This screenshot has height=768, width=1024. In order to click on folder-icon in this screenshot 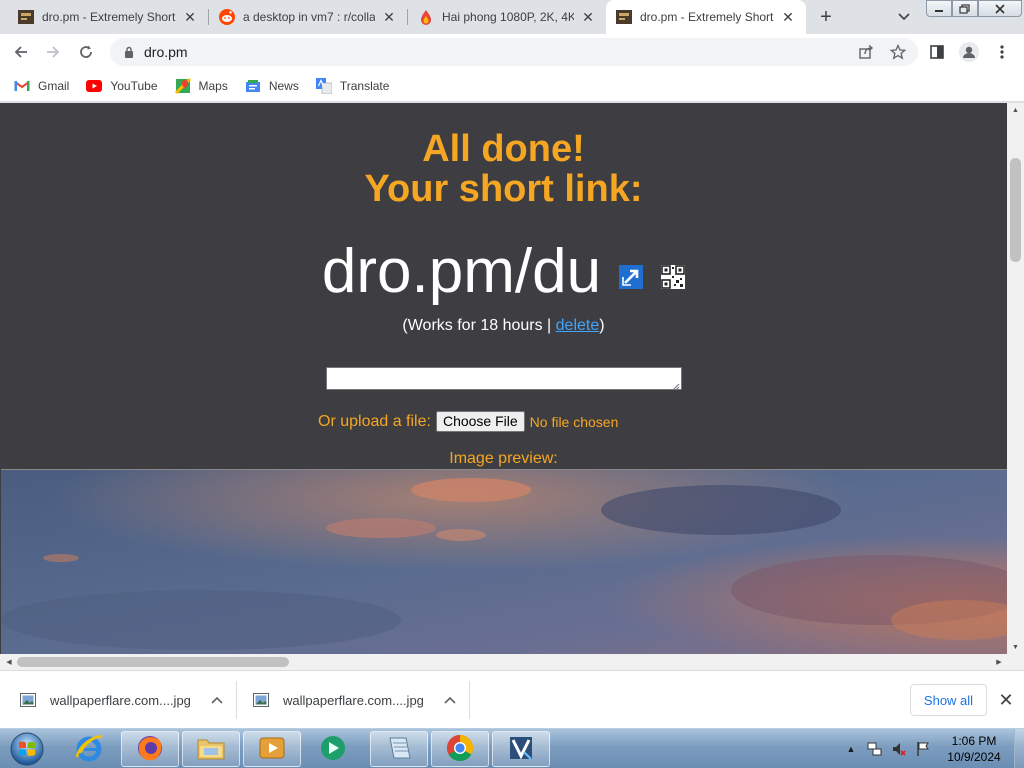, I will do `click(211, 749)`.